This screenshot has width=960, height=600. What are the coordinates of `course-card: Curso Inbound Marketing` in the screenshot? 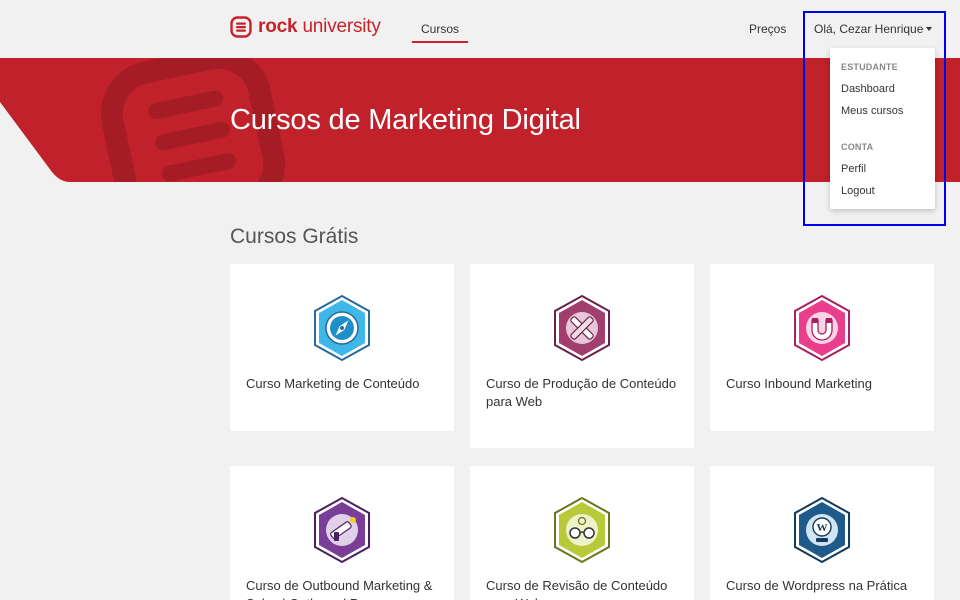 It's located at (822, 347).